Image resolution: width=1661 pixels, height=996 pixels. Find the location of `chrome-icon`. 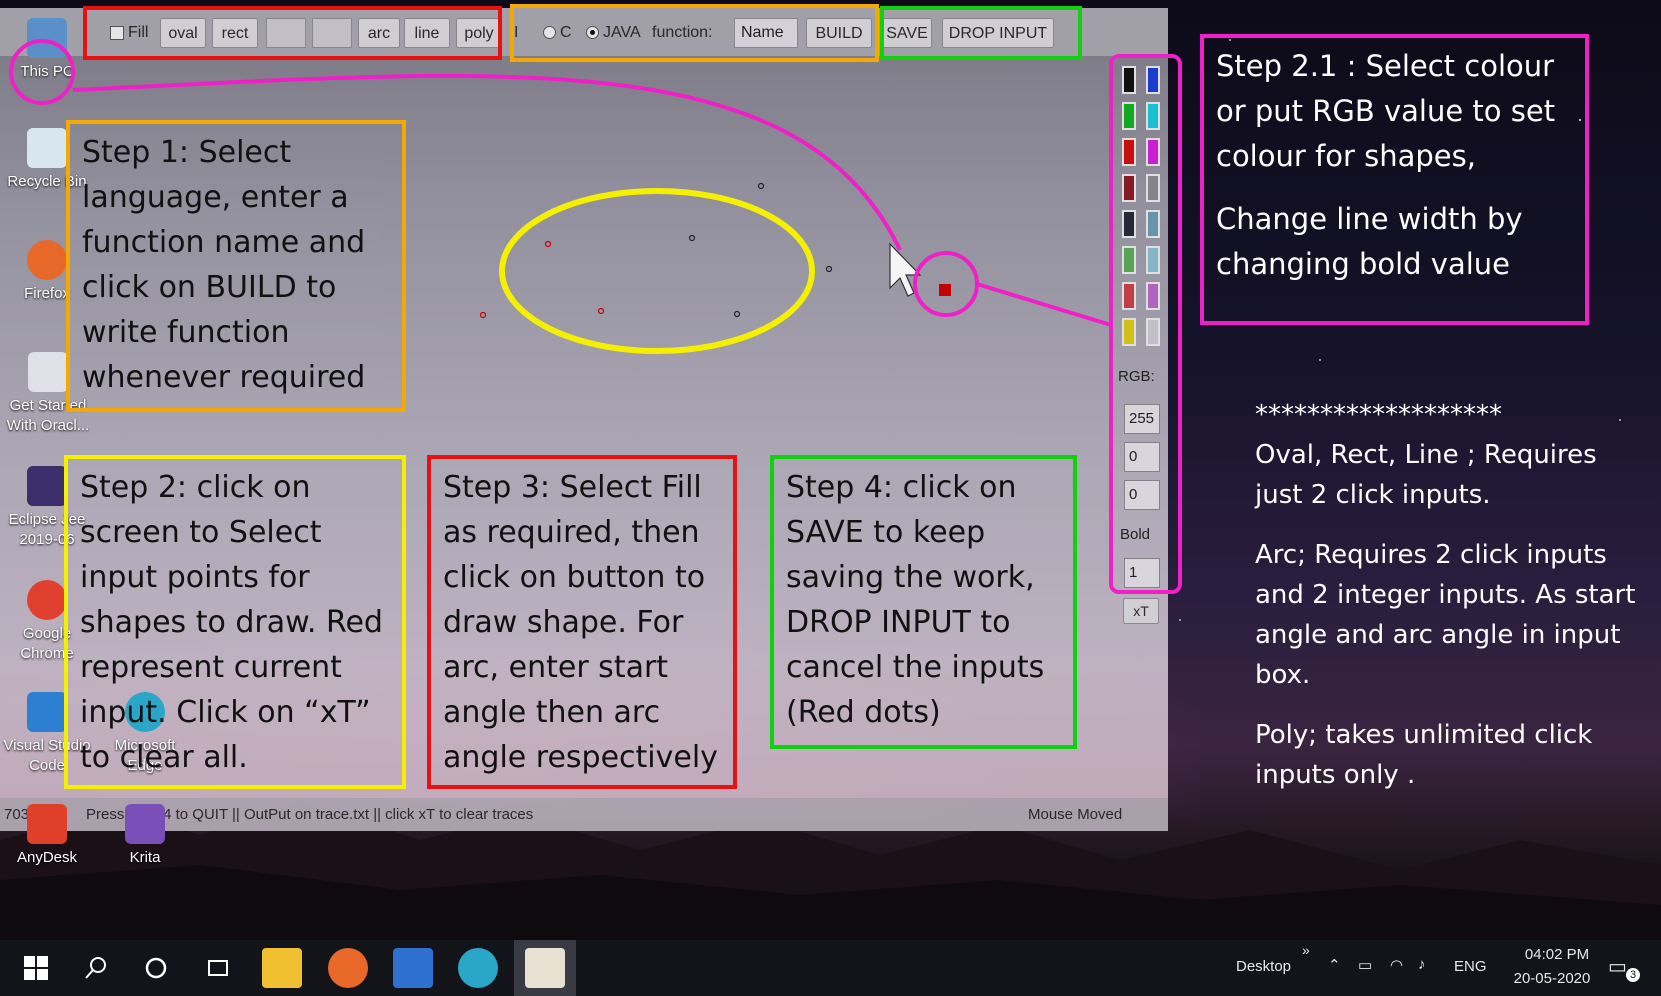

chrome-icon is located at coordinates (47, 600).